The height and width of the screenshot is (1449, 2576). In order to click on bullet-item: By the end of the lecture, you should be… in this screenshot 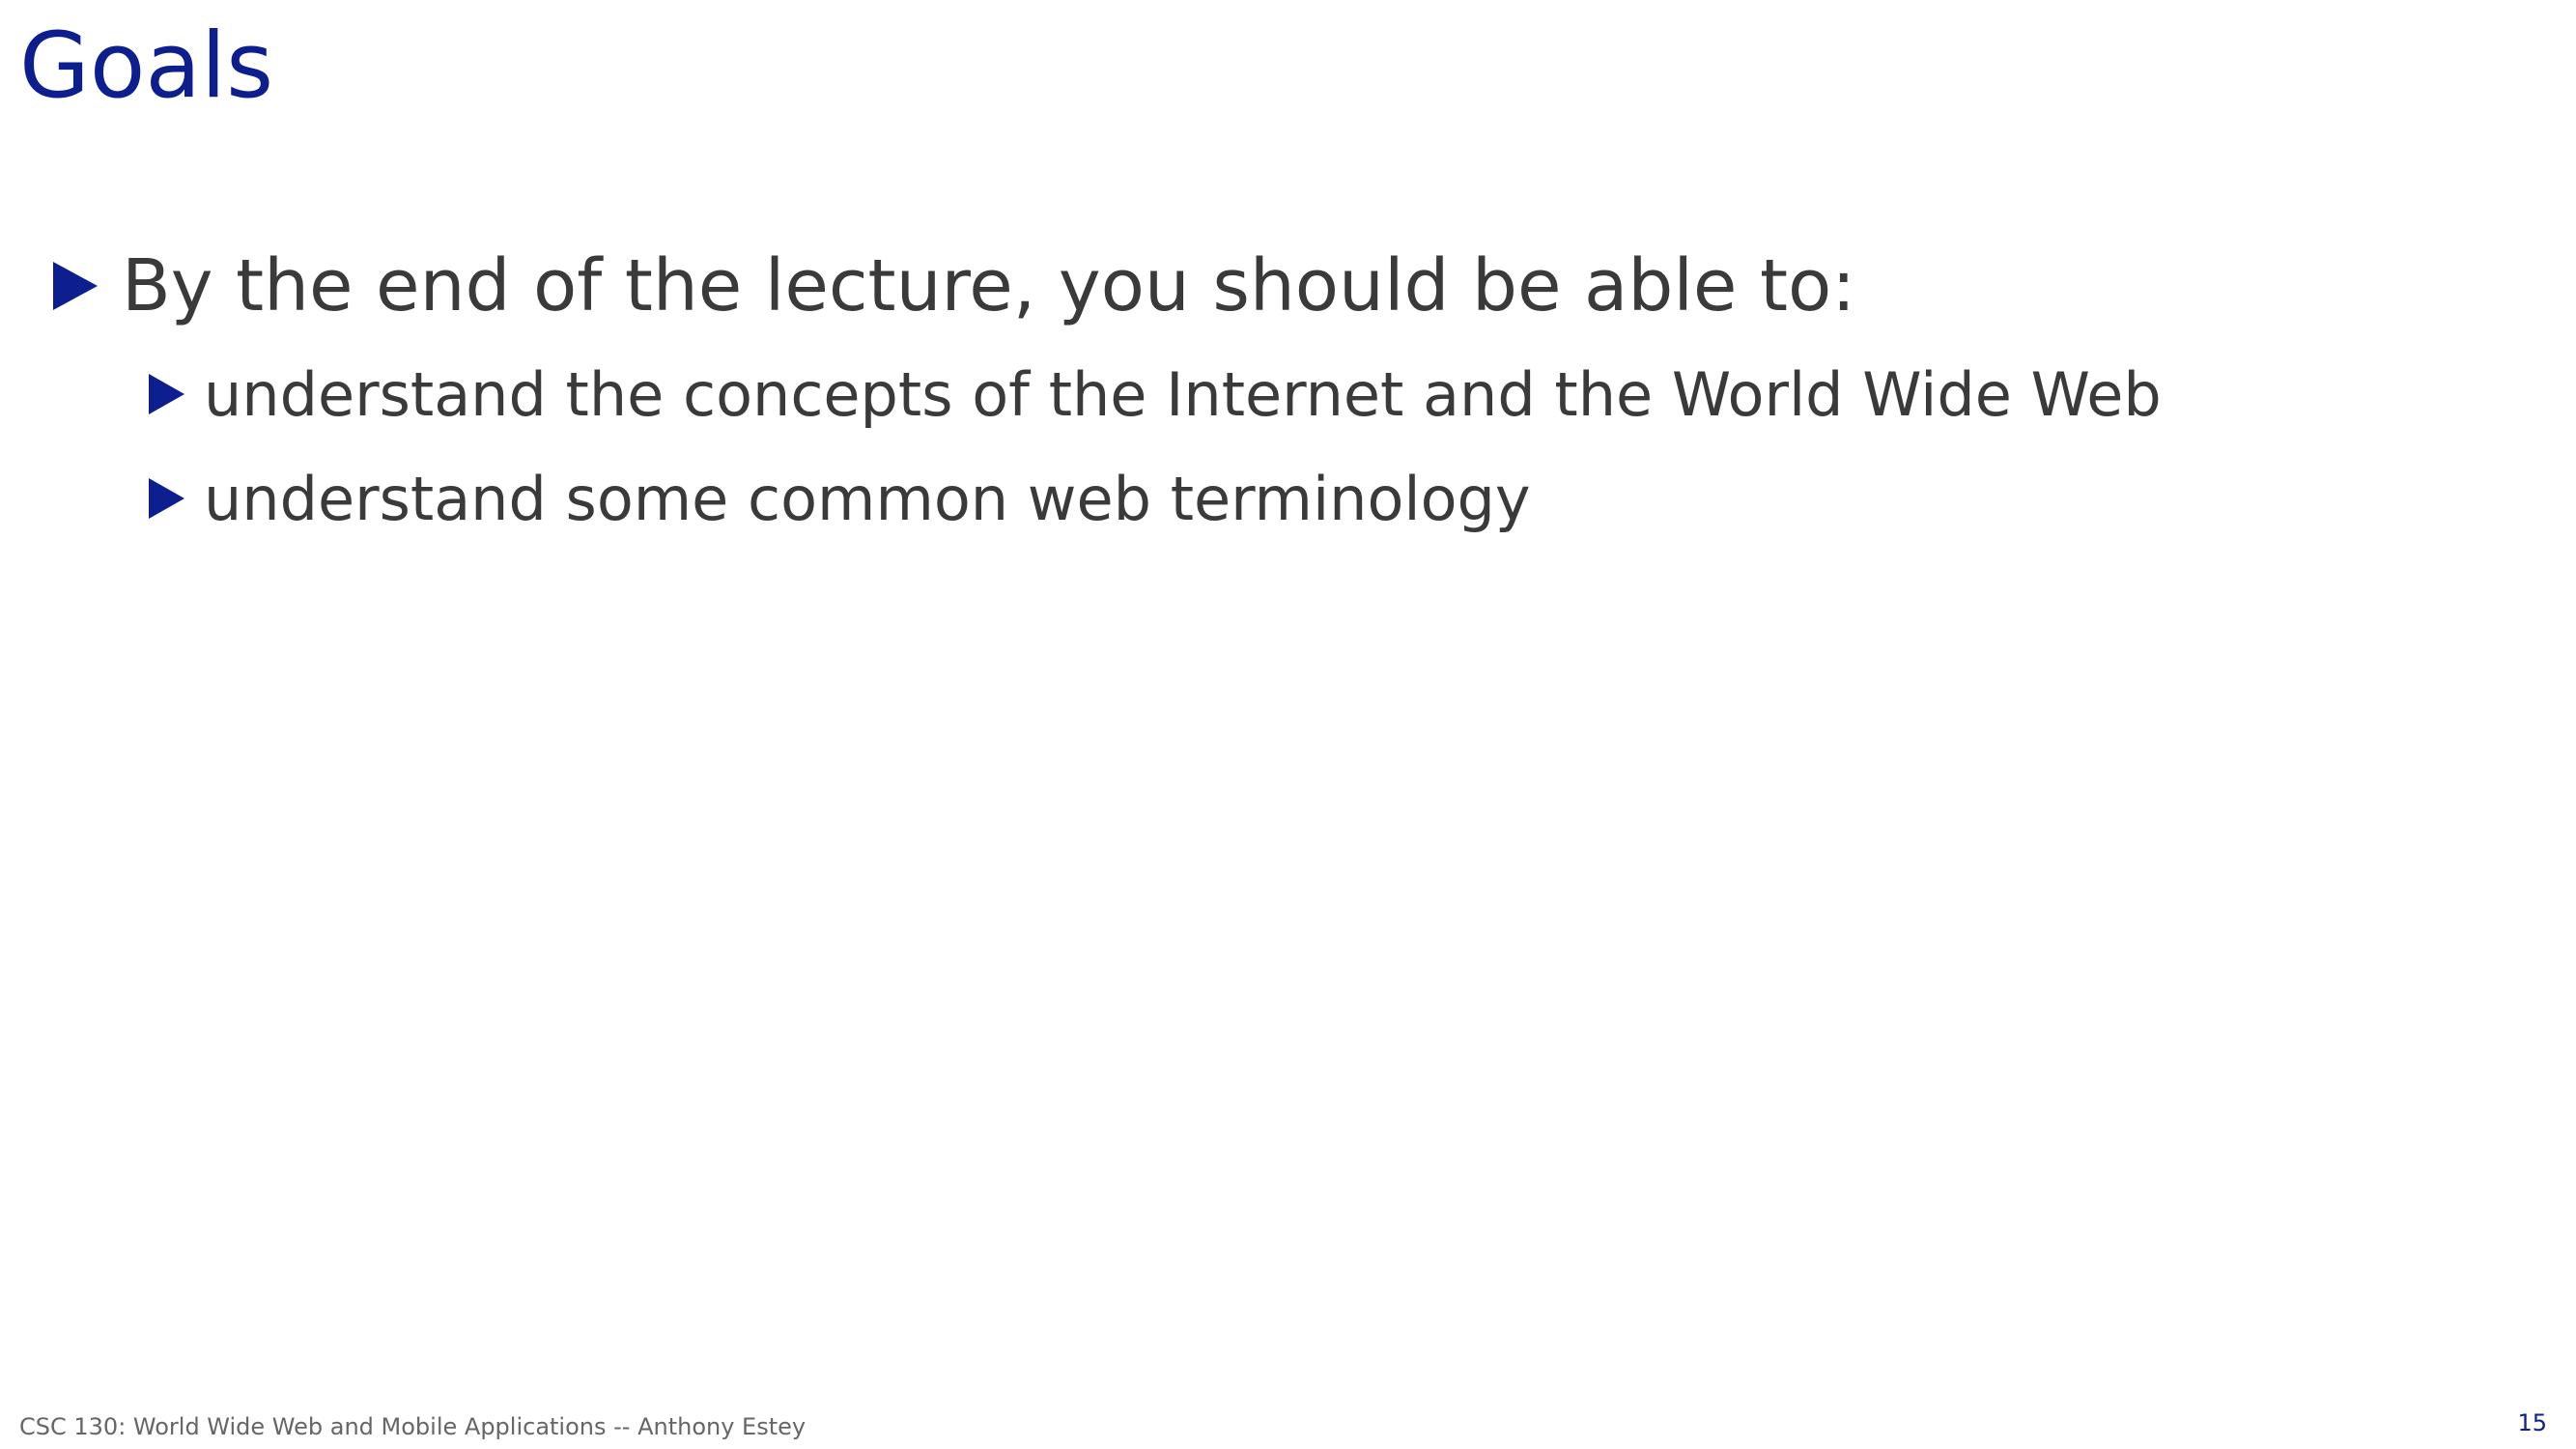, I will do `click(954, 286)`.